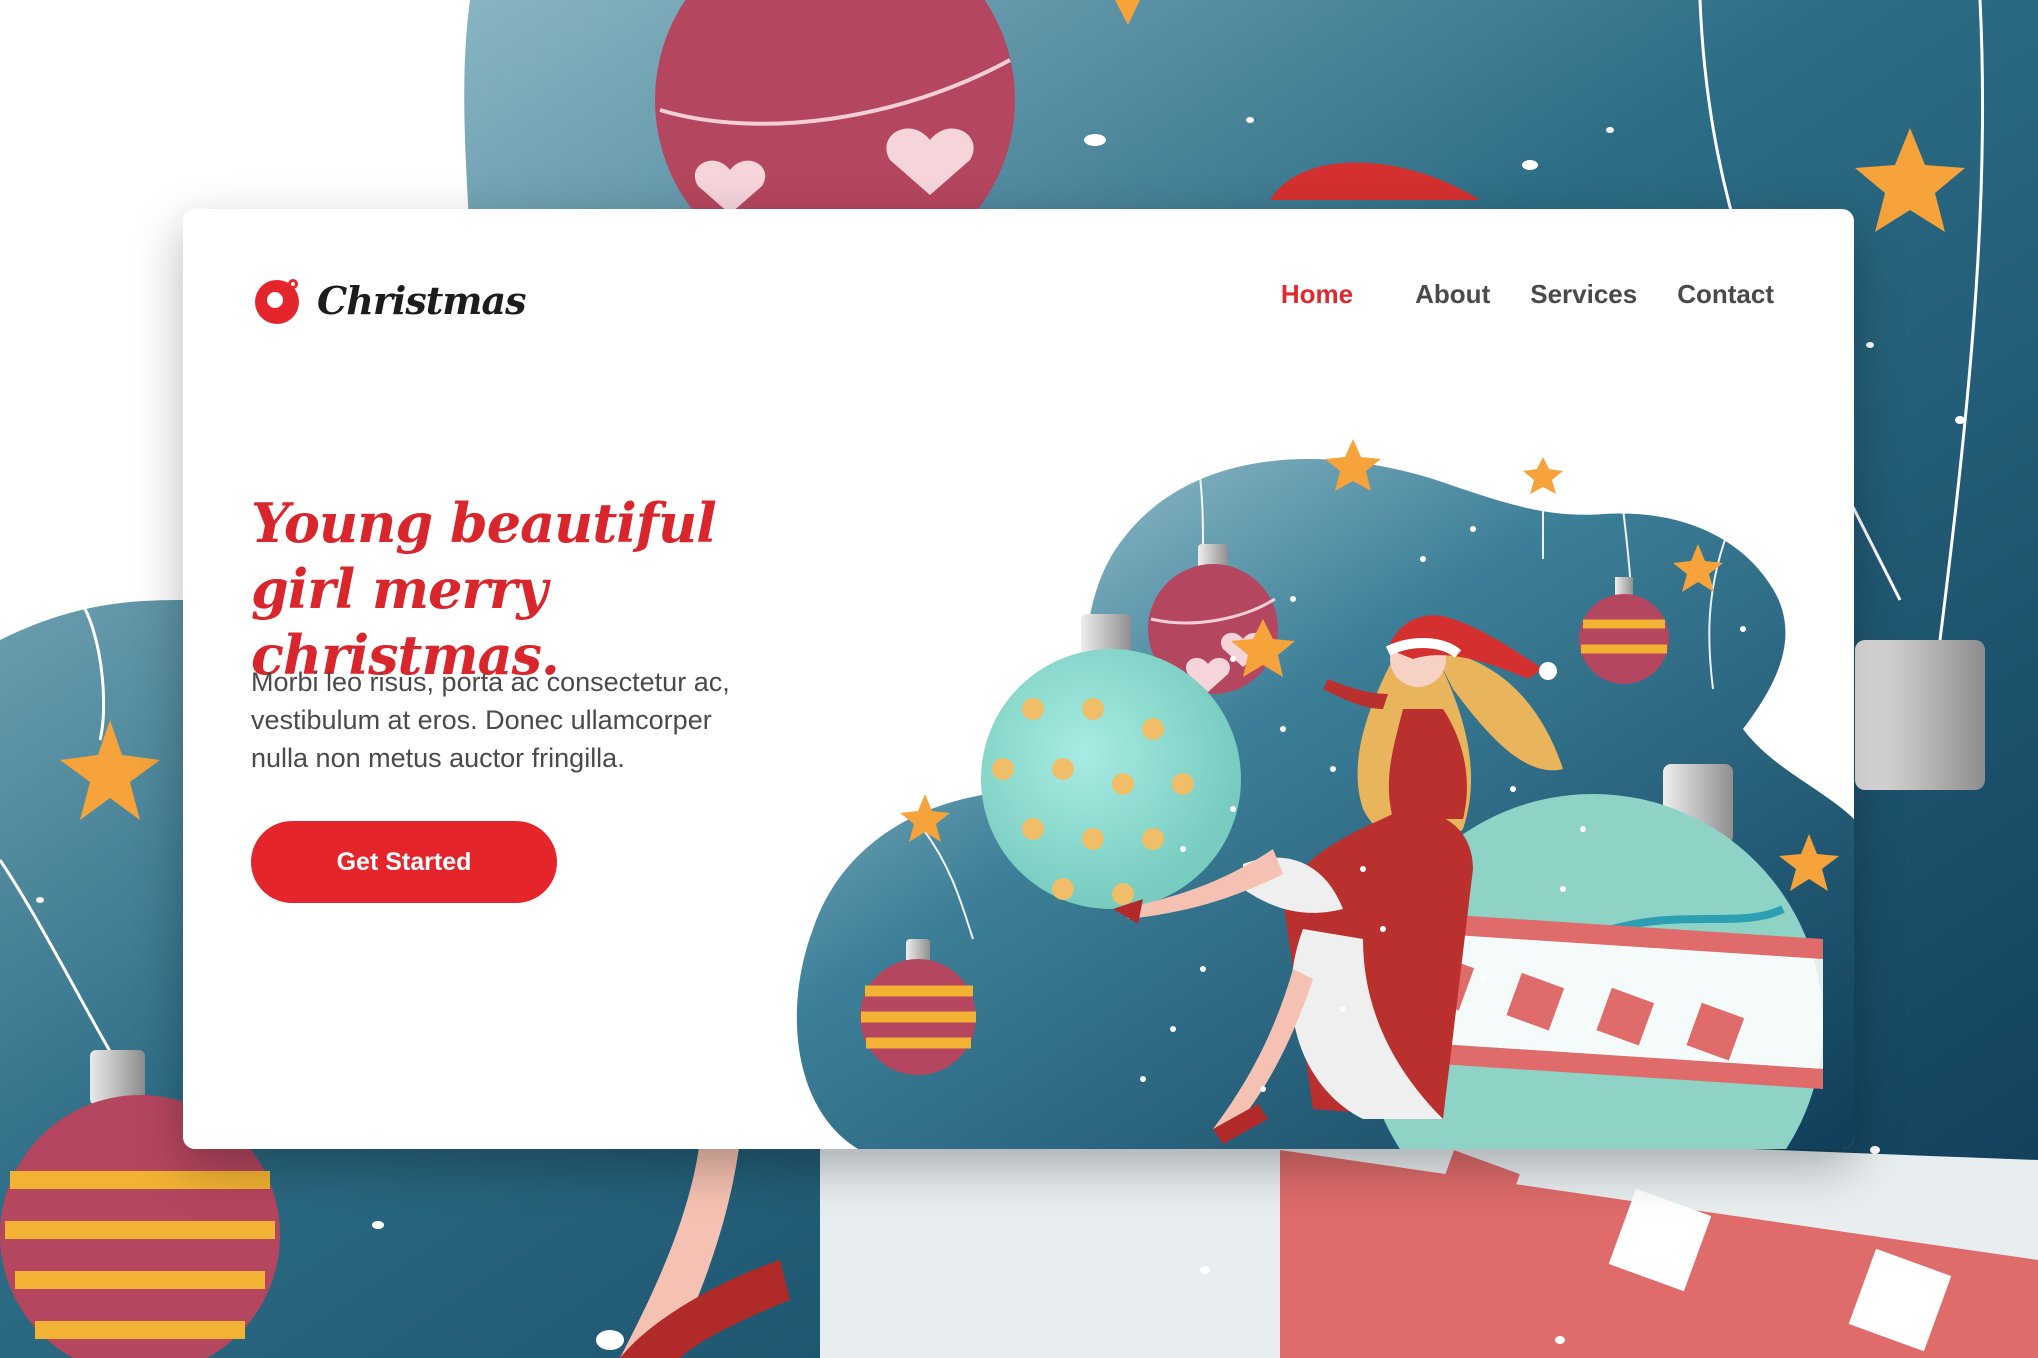 Image resolution: width=2038 pixels, height=1358 pixels. What do you see at coordinates (277, 301) in the screenshot?
I see `ornament-logo-icon` at bounding box center [277, 301].